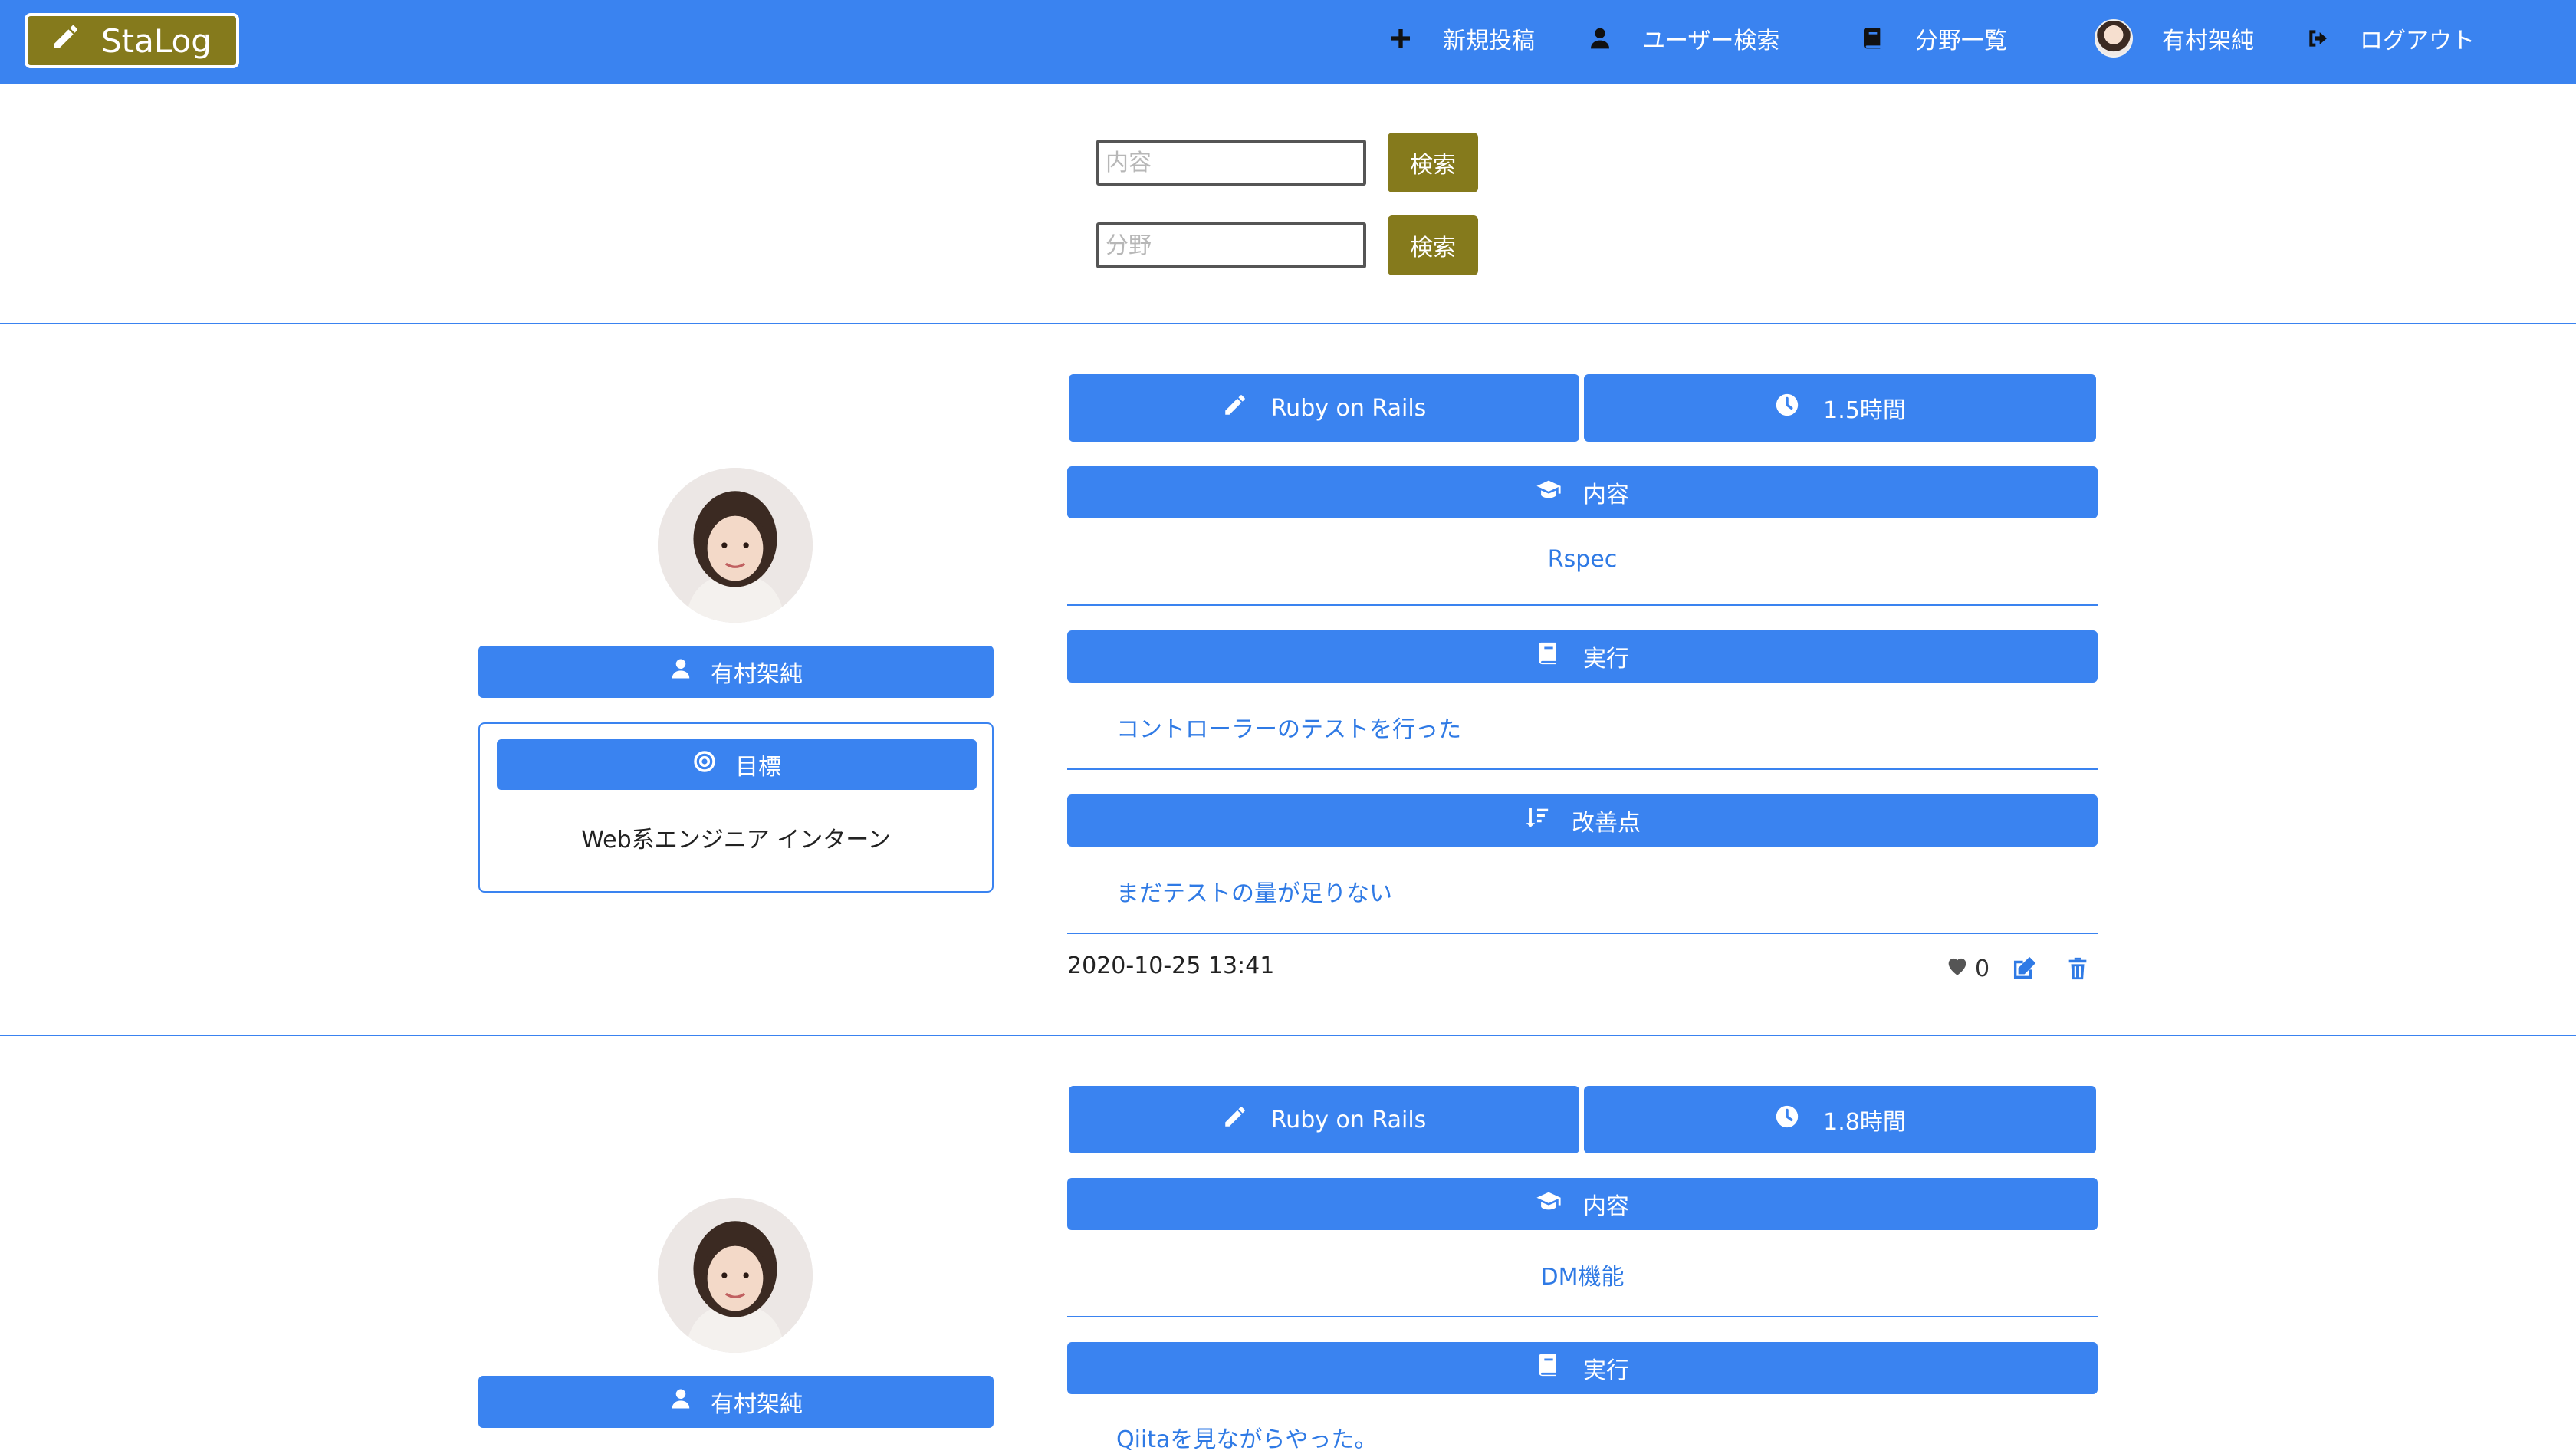 This screenshot has height=1454, width=2576. What do you see at coordinates (1865, 1122) in the screenshot?
I see `duration-label: 1.8時間` at bounding box center [1865, 1122].